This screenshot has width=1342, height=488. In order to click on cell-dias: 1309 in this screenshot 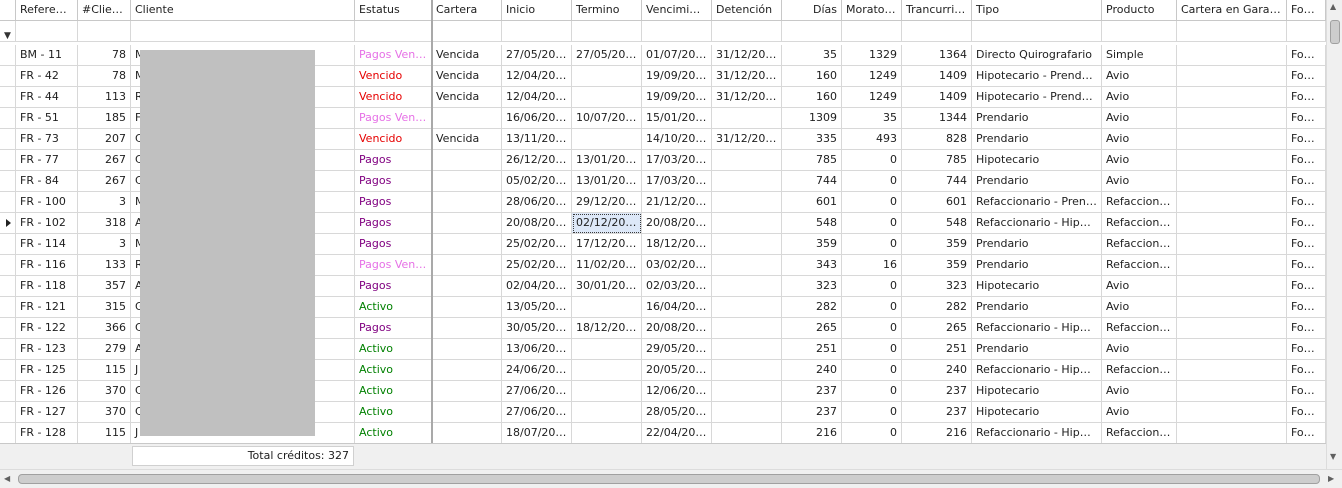, I will do `click(812, 118)`.